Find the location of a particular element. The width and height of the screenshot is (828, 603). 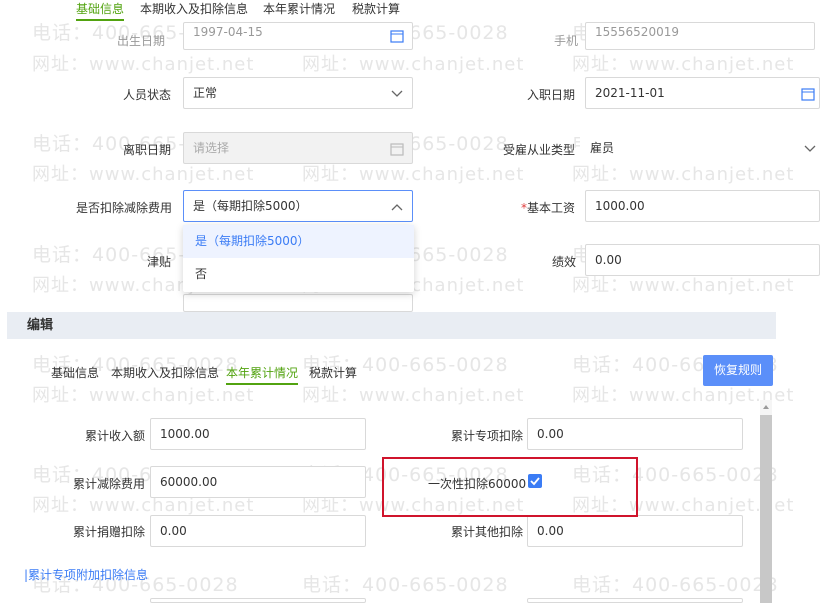

deduct-value: 是（每期扣除5000） is located at coordinates (250, 206).